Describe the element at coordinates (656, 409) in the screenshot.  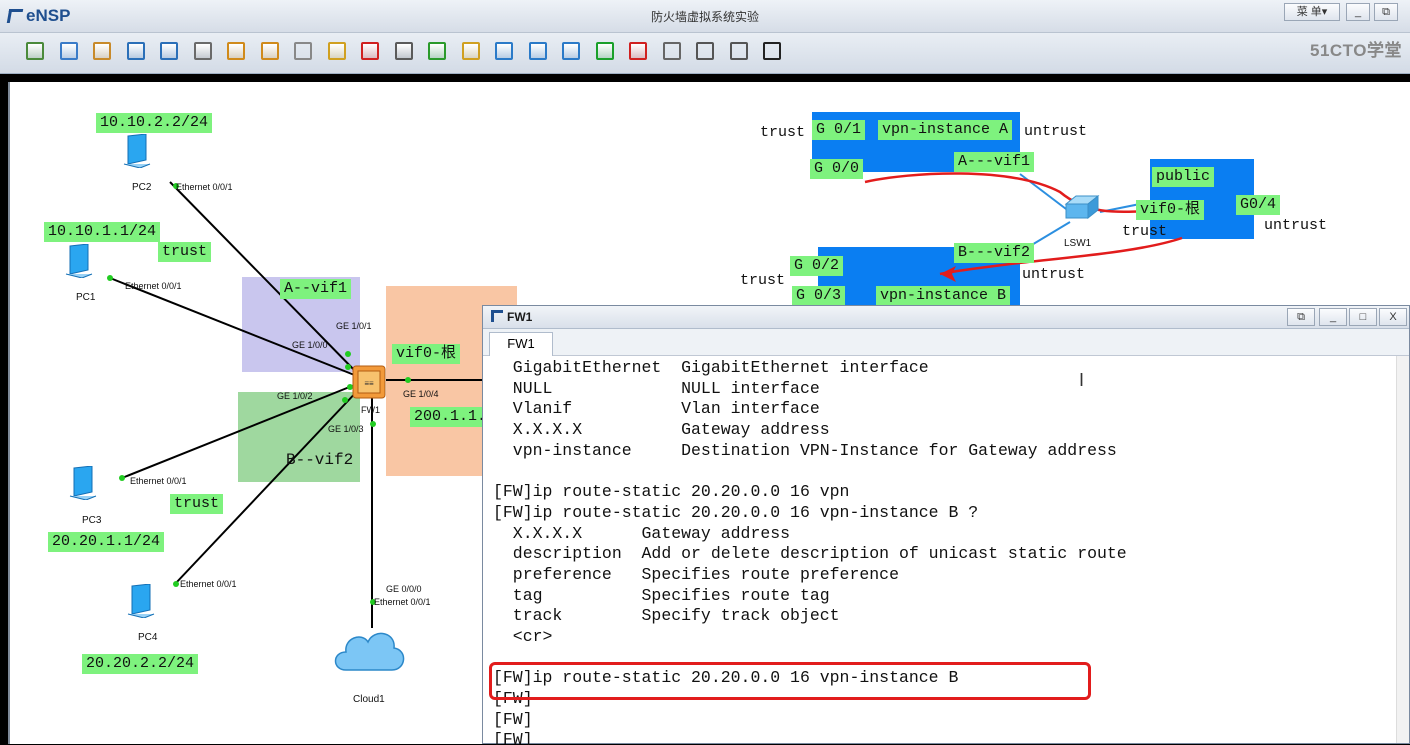
I see `terminal-line: Vlanif Vlan interface` at that location.